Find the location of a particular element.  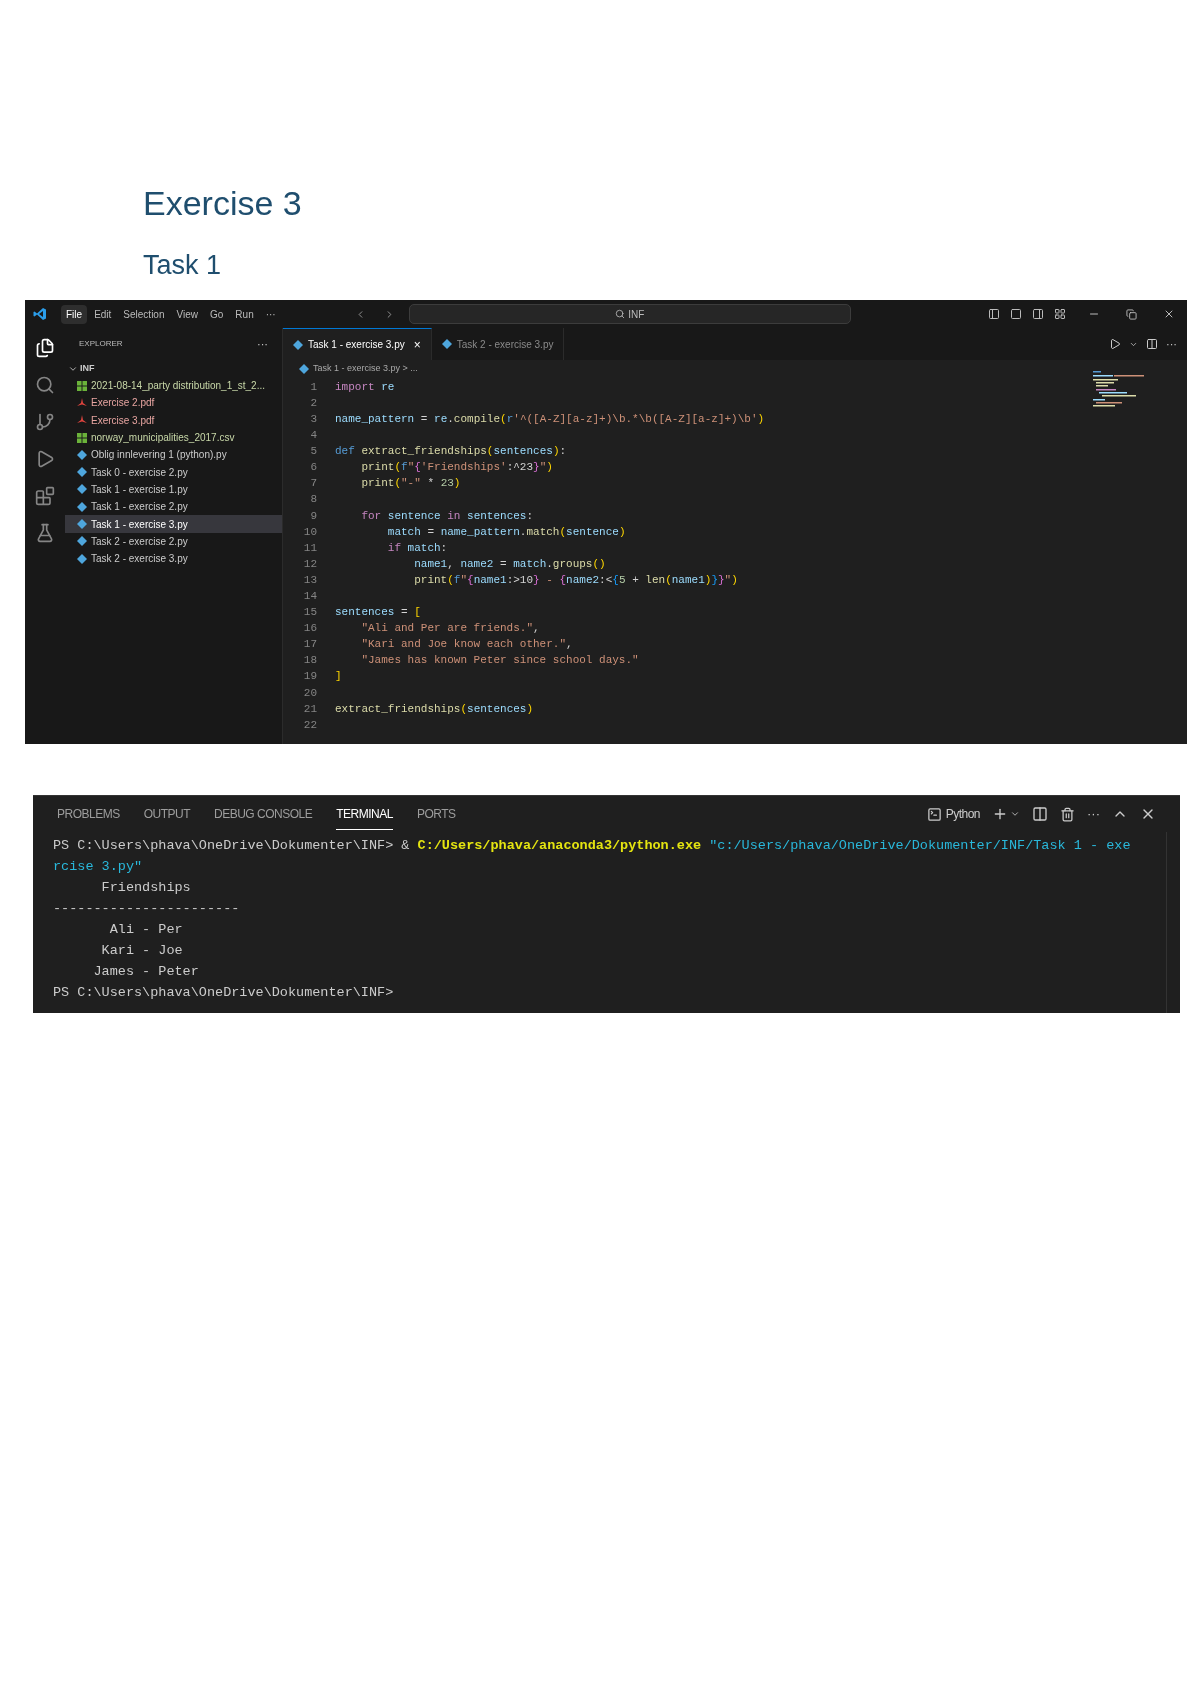

trash-icon is located at coordinates (1067, 814).